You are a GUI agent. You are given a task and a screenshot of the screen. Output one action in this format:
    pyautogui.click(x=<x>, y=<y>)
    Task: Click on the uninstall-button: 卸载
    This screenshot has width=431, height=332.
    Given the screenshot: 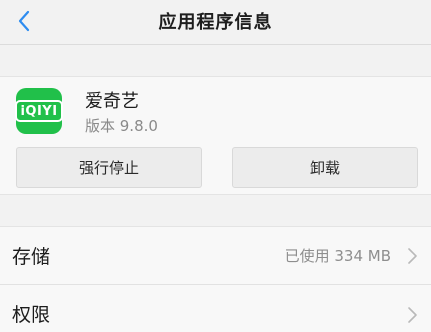 What is the action you would take?
    pyautogui.click(x=325, y=167)
    